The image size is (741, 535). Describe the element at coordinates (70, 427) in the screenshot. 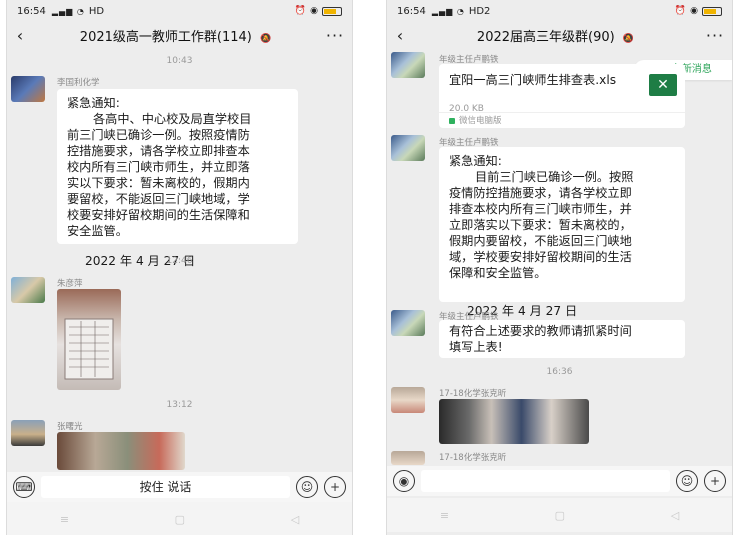

I see `sender-name: 张曙光` at that location.